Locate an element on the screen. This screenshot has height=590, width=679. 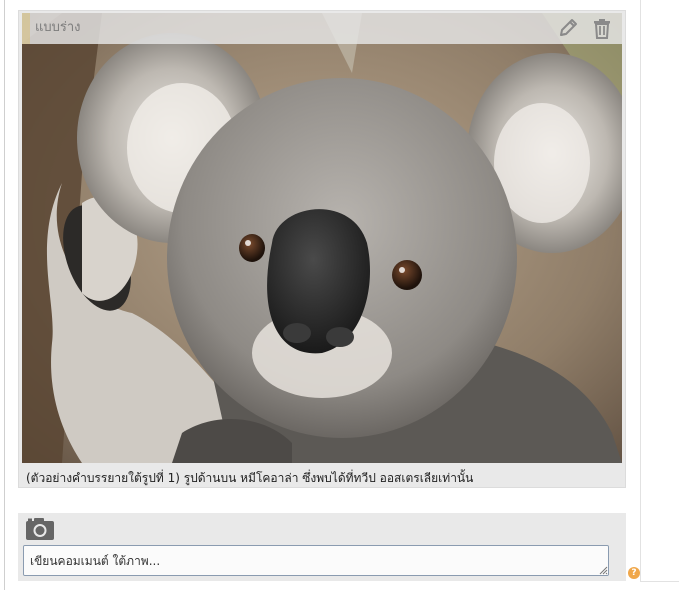
comment-input is located at coordinates (316, 560).